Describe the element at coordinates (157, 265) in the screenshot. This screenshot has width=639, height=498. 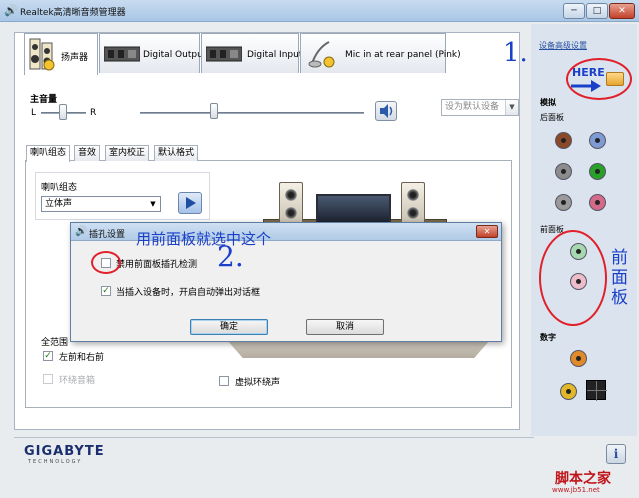
I see `disable-front-jack-detection-label: 禁用前面板插孔检测` at that location.